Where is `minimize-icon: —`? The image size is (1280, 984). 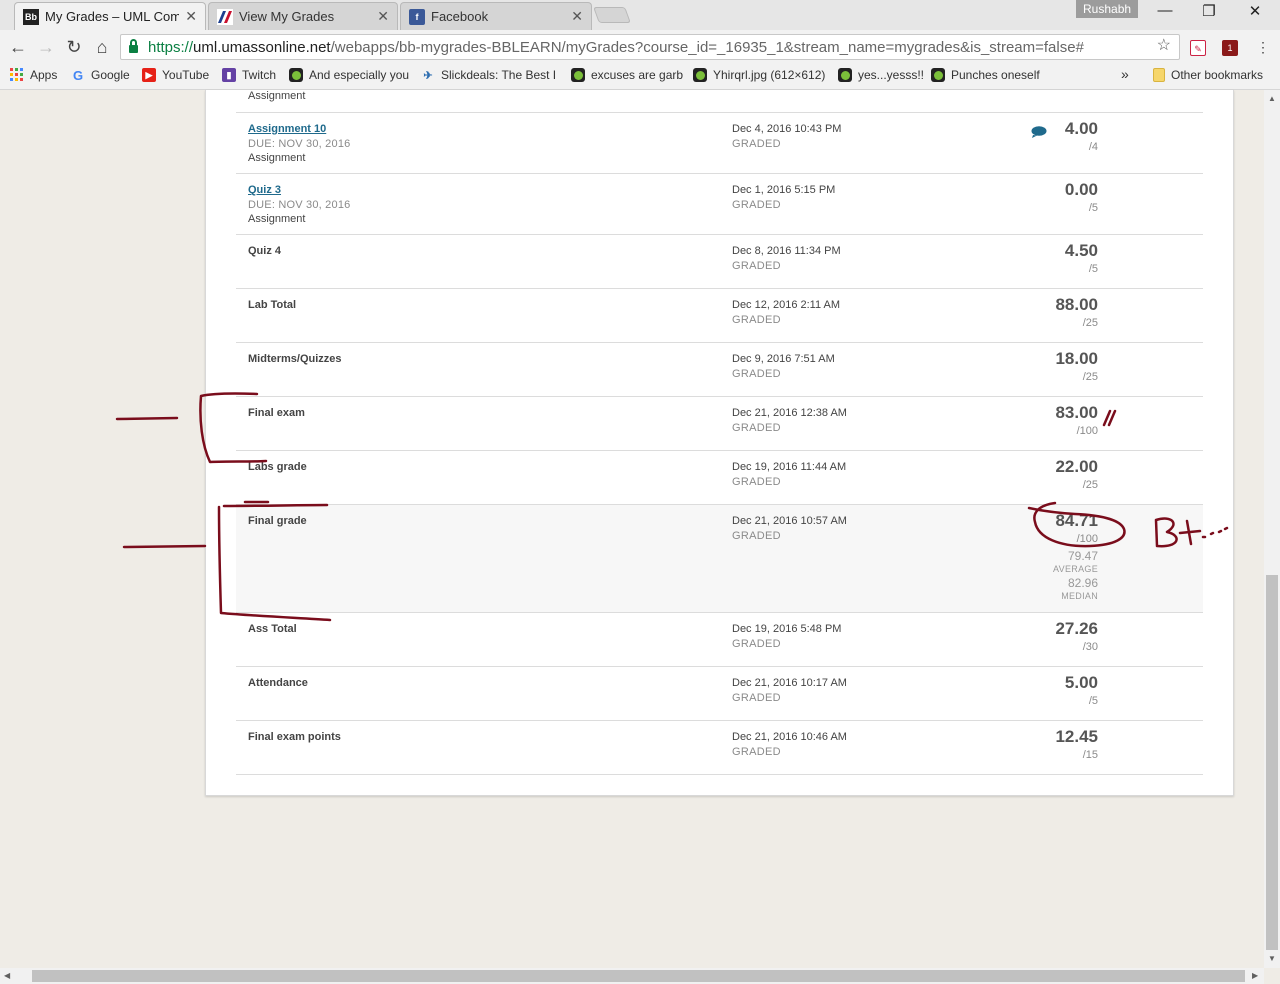
minimize-icon: — is located at coordinates (1165, 10).